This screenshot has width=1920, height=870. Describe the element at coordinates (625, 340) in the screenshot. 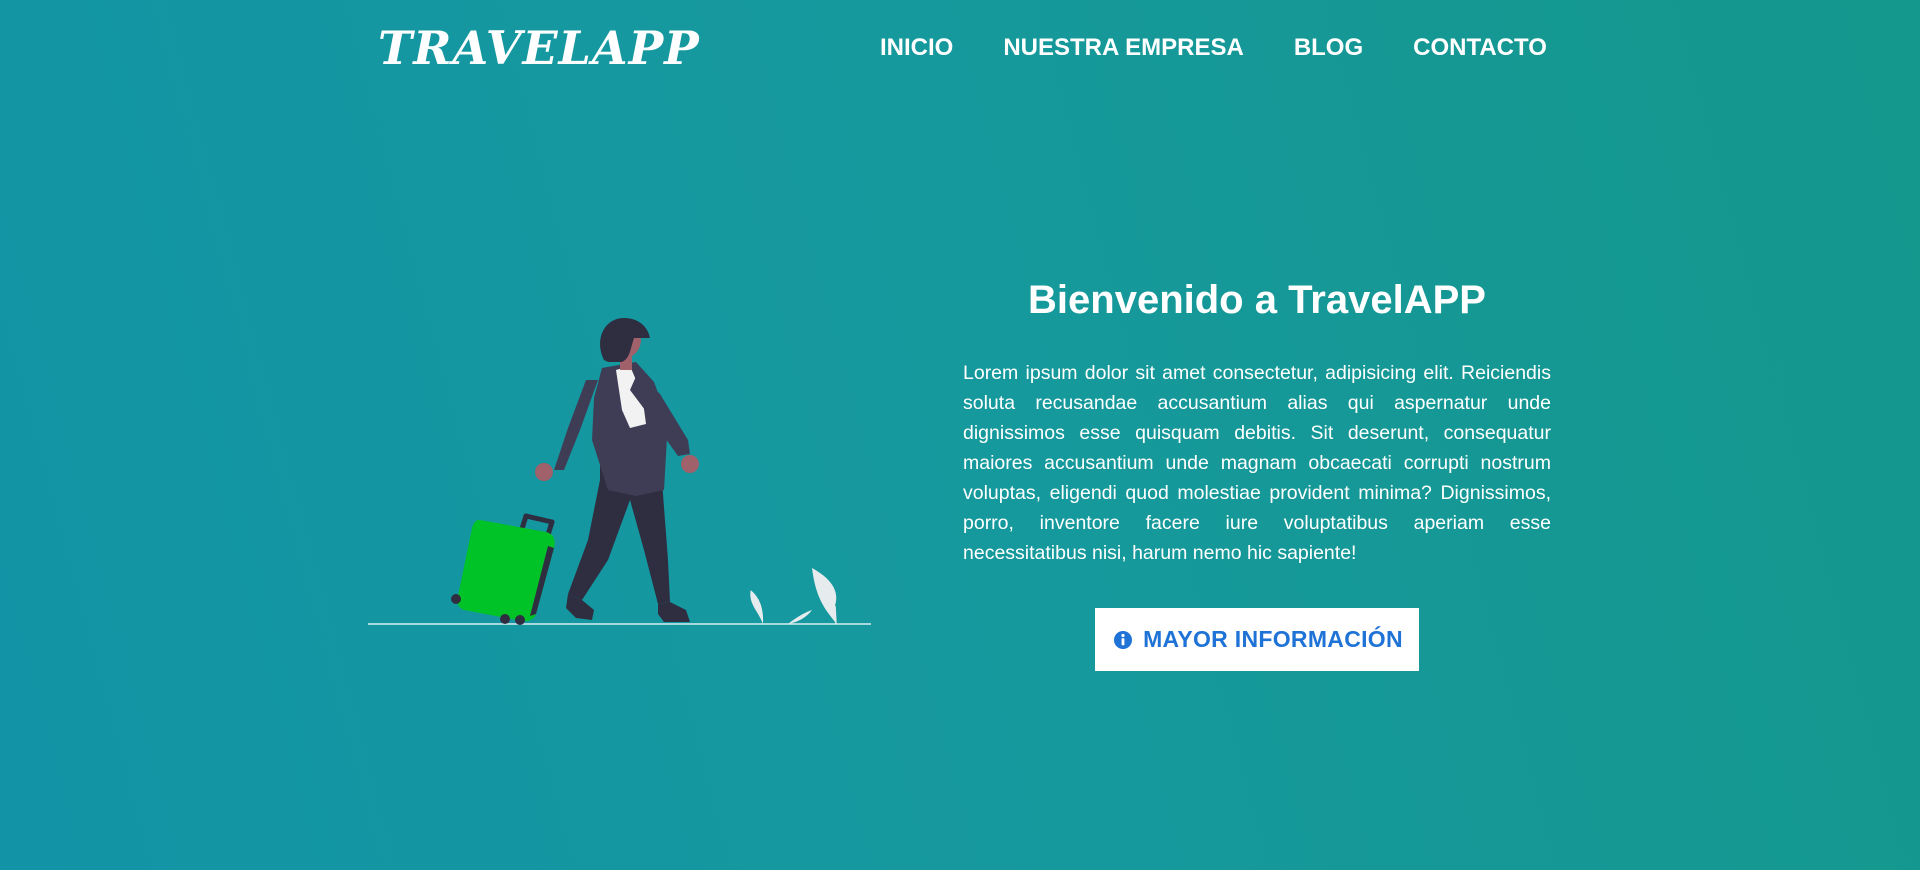

I see `hair` at that location.